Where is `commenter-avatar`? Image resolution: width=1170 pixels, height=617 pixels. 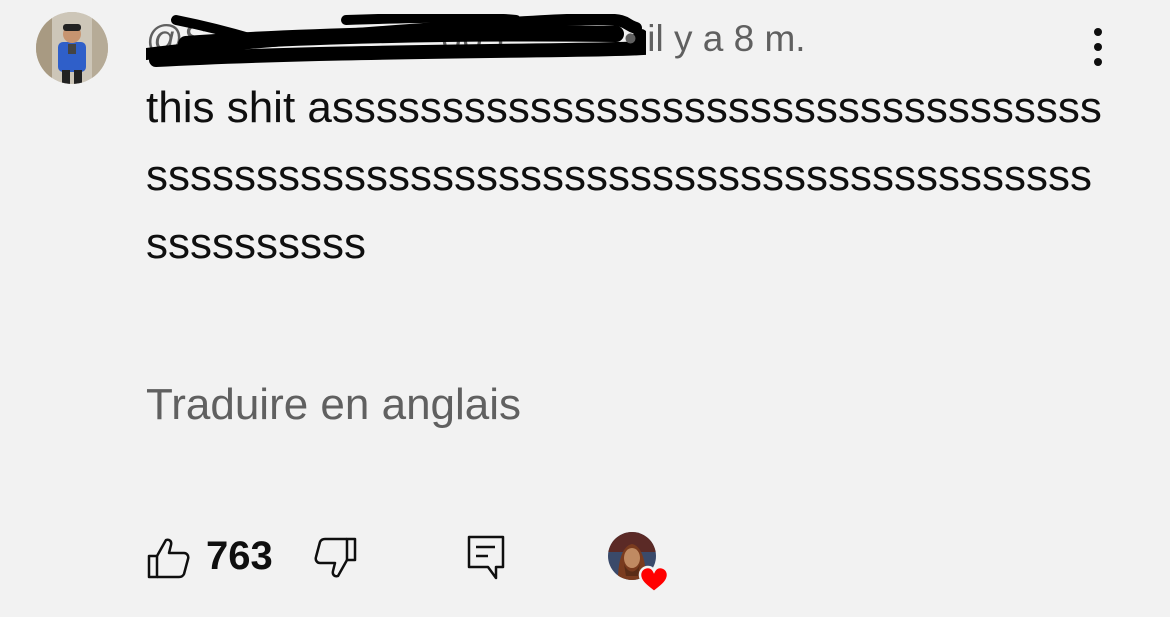 commenter-avatar is located at coordinates (72, 48).